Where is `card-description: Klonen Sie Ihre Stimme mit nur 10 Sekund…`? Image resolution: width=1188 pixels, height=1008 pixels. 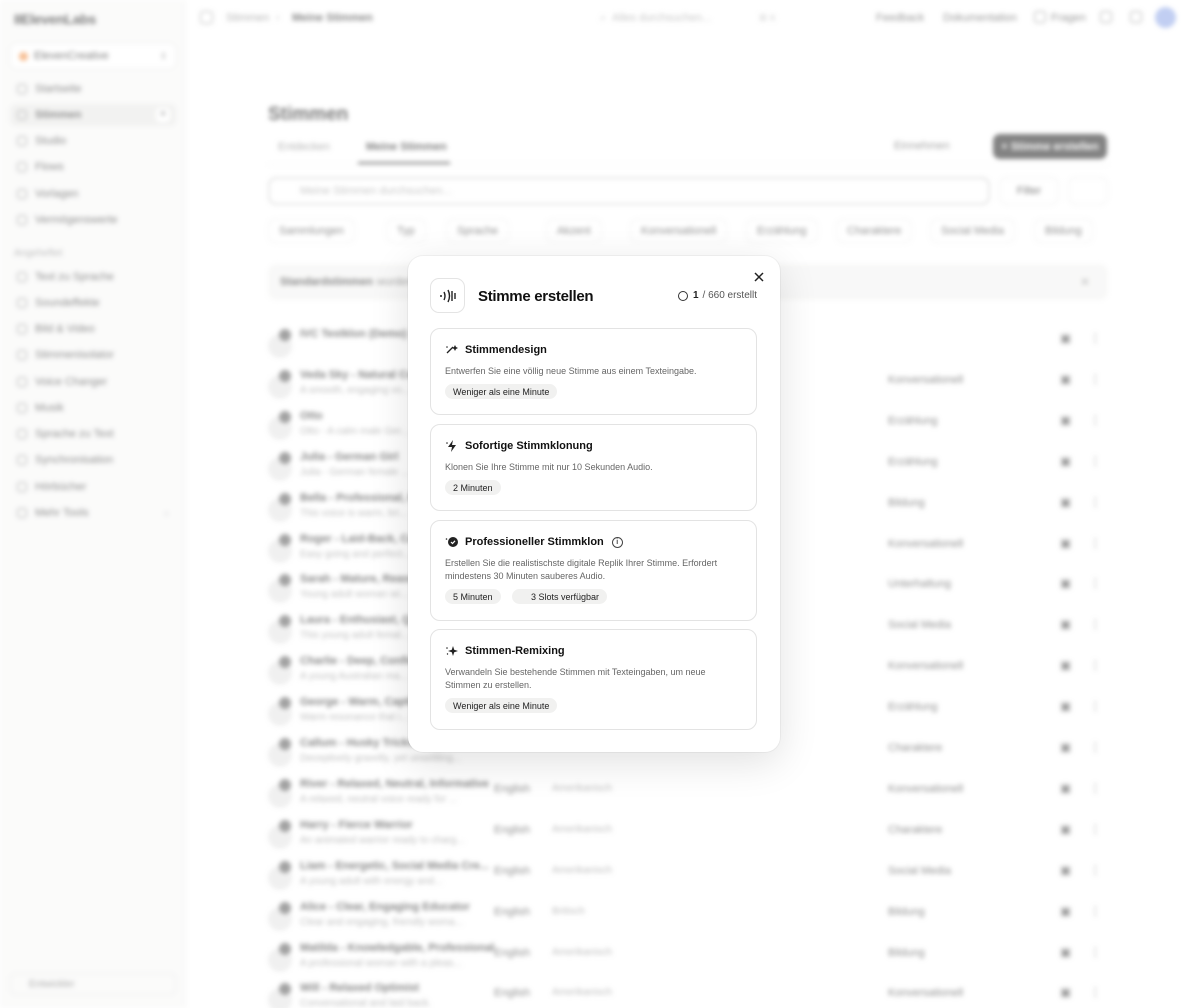 card-description: Klonen Sie Ihre Stimme mit nur 10 Sekund… is located at coordinates (549, 467).